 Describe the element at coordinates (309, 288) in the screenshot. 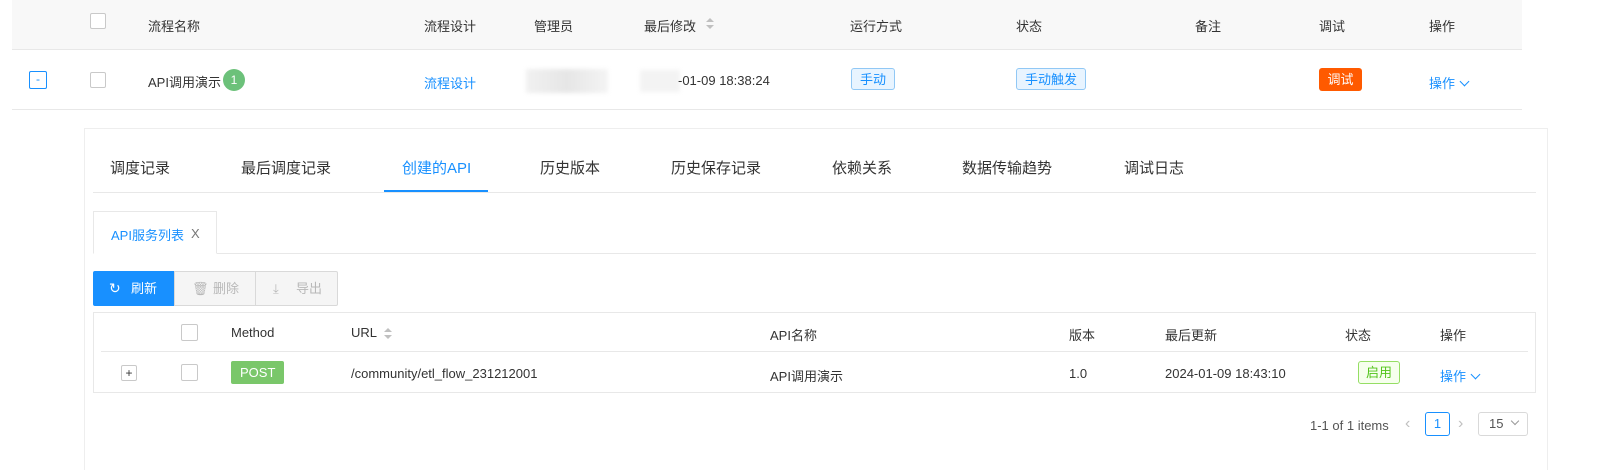

I see `export-label: 导出` at that location.